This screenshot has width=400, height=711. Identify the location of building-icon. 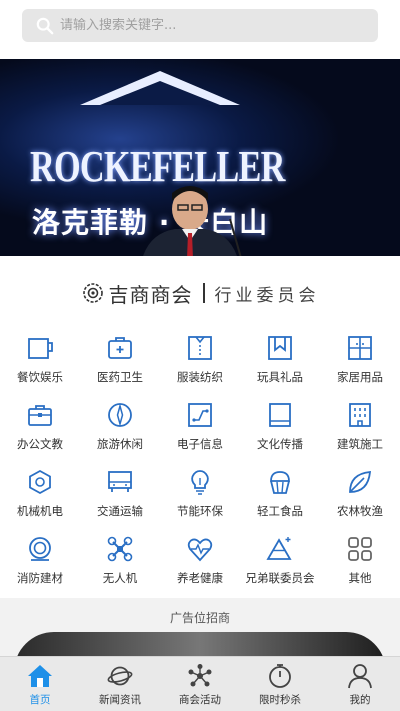
(360, 415).